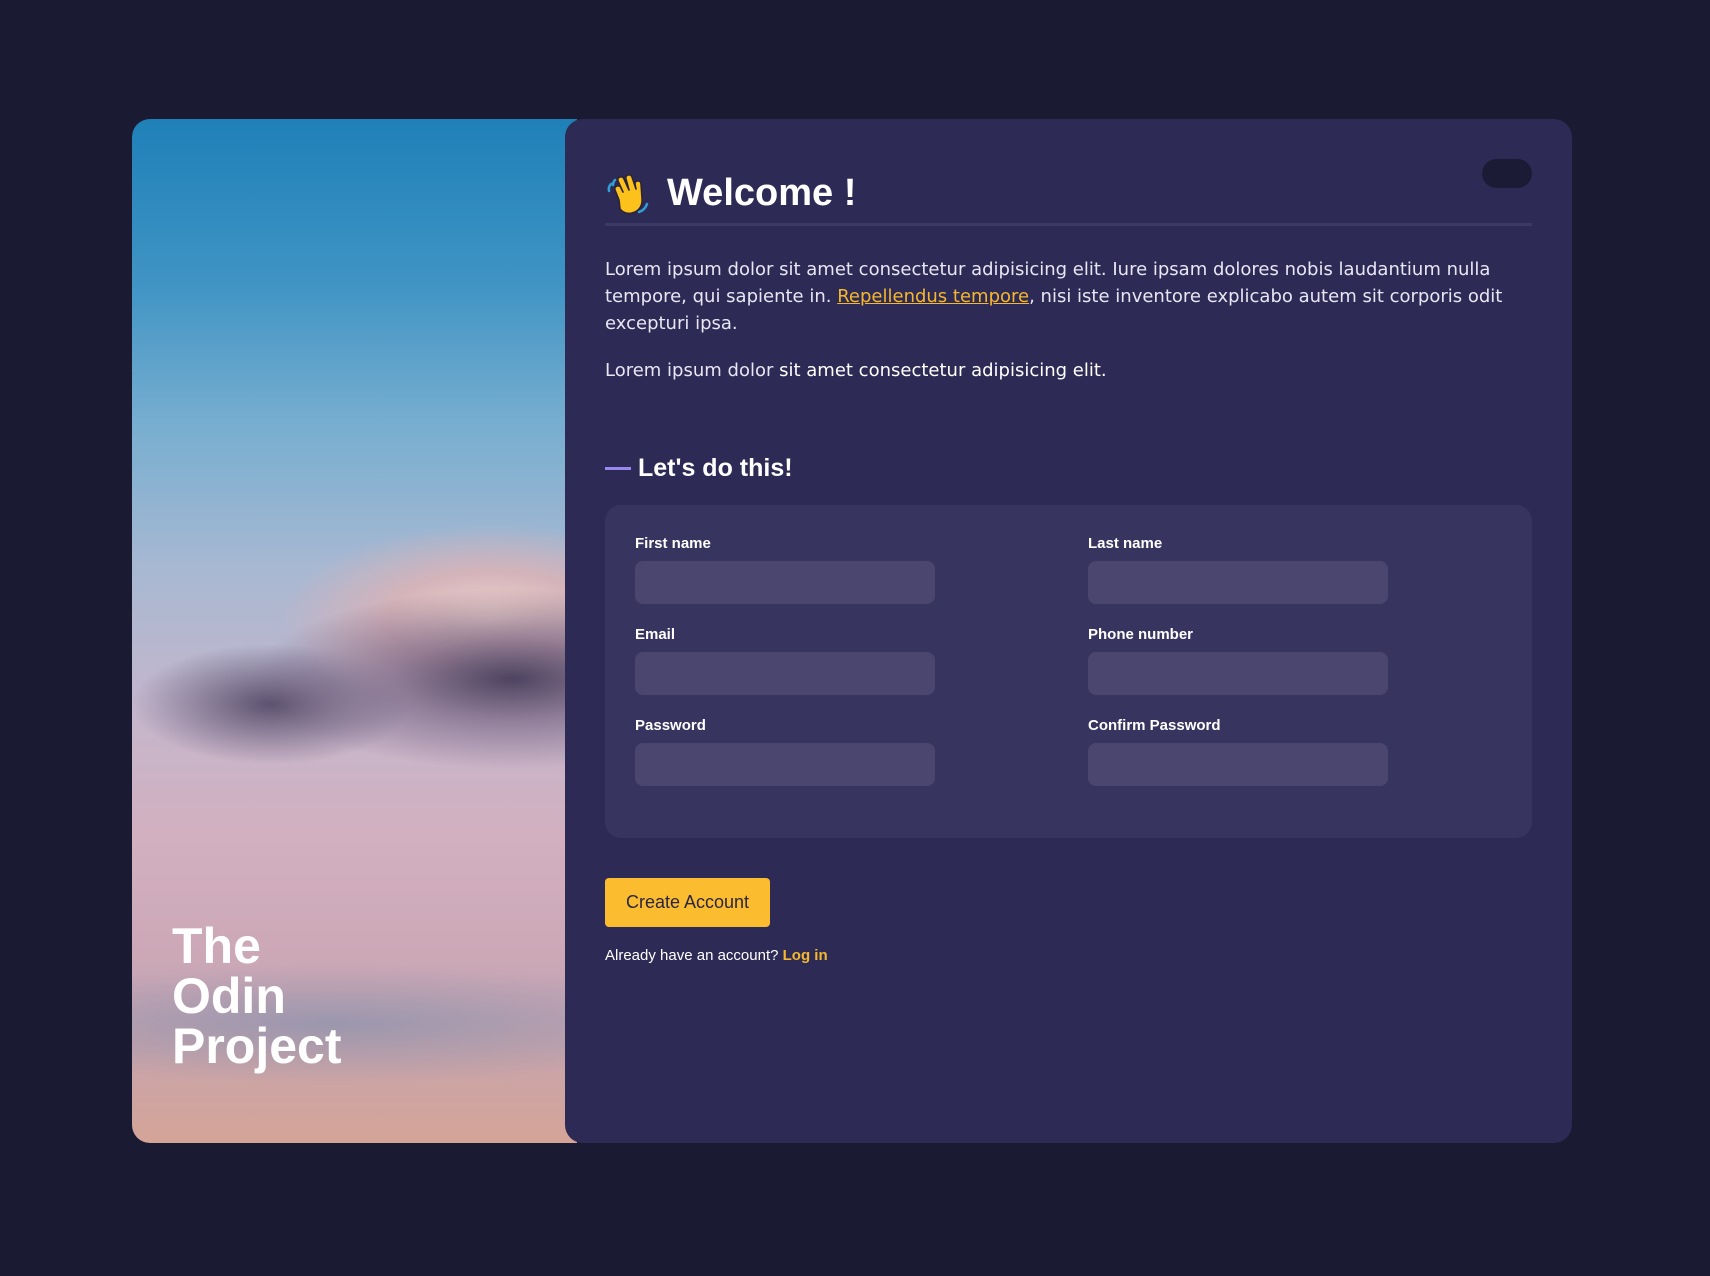  Describe the element at coordinates (762, 192) in the screenshot. I see `welcome-heading: Welcome !` at that location.